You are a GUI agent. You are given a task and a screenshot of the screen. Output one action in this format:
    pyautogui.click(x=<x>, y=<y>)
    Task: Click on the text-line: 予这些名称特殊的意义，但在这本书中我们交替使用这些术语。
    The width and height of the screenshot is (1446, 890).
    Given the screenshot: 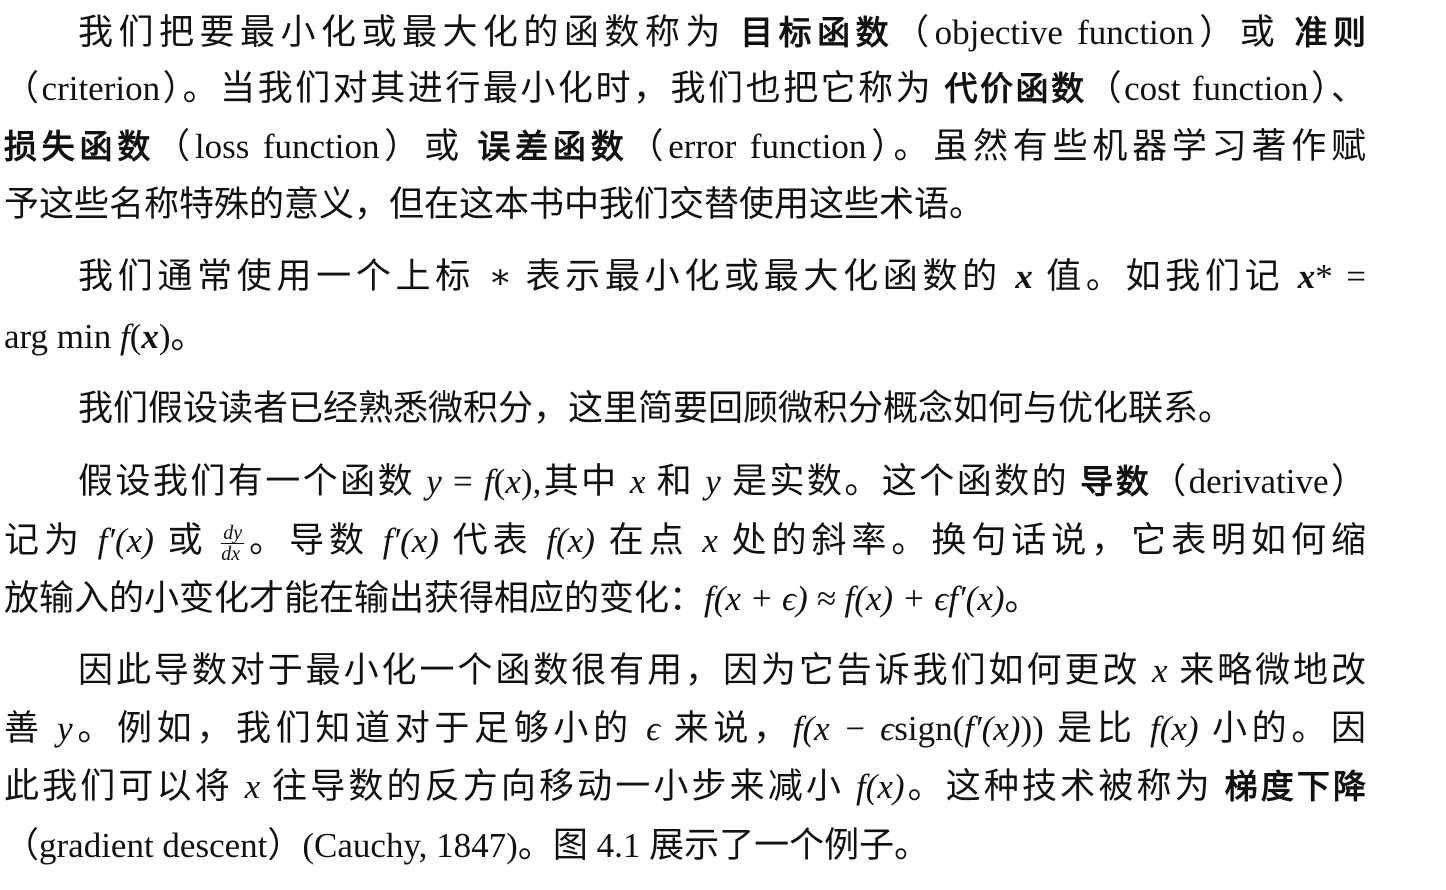 What is the action you would take?
    pyautogui.click(x=685, y=205)
    